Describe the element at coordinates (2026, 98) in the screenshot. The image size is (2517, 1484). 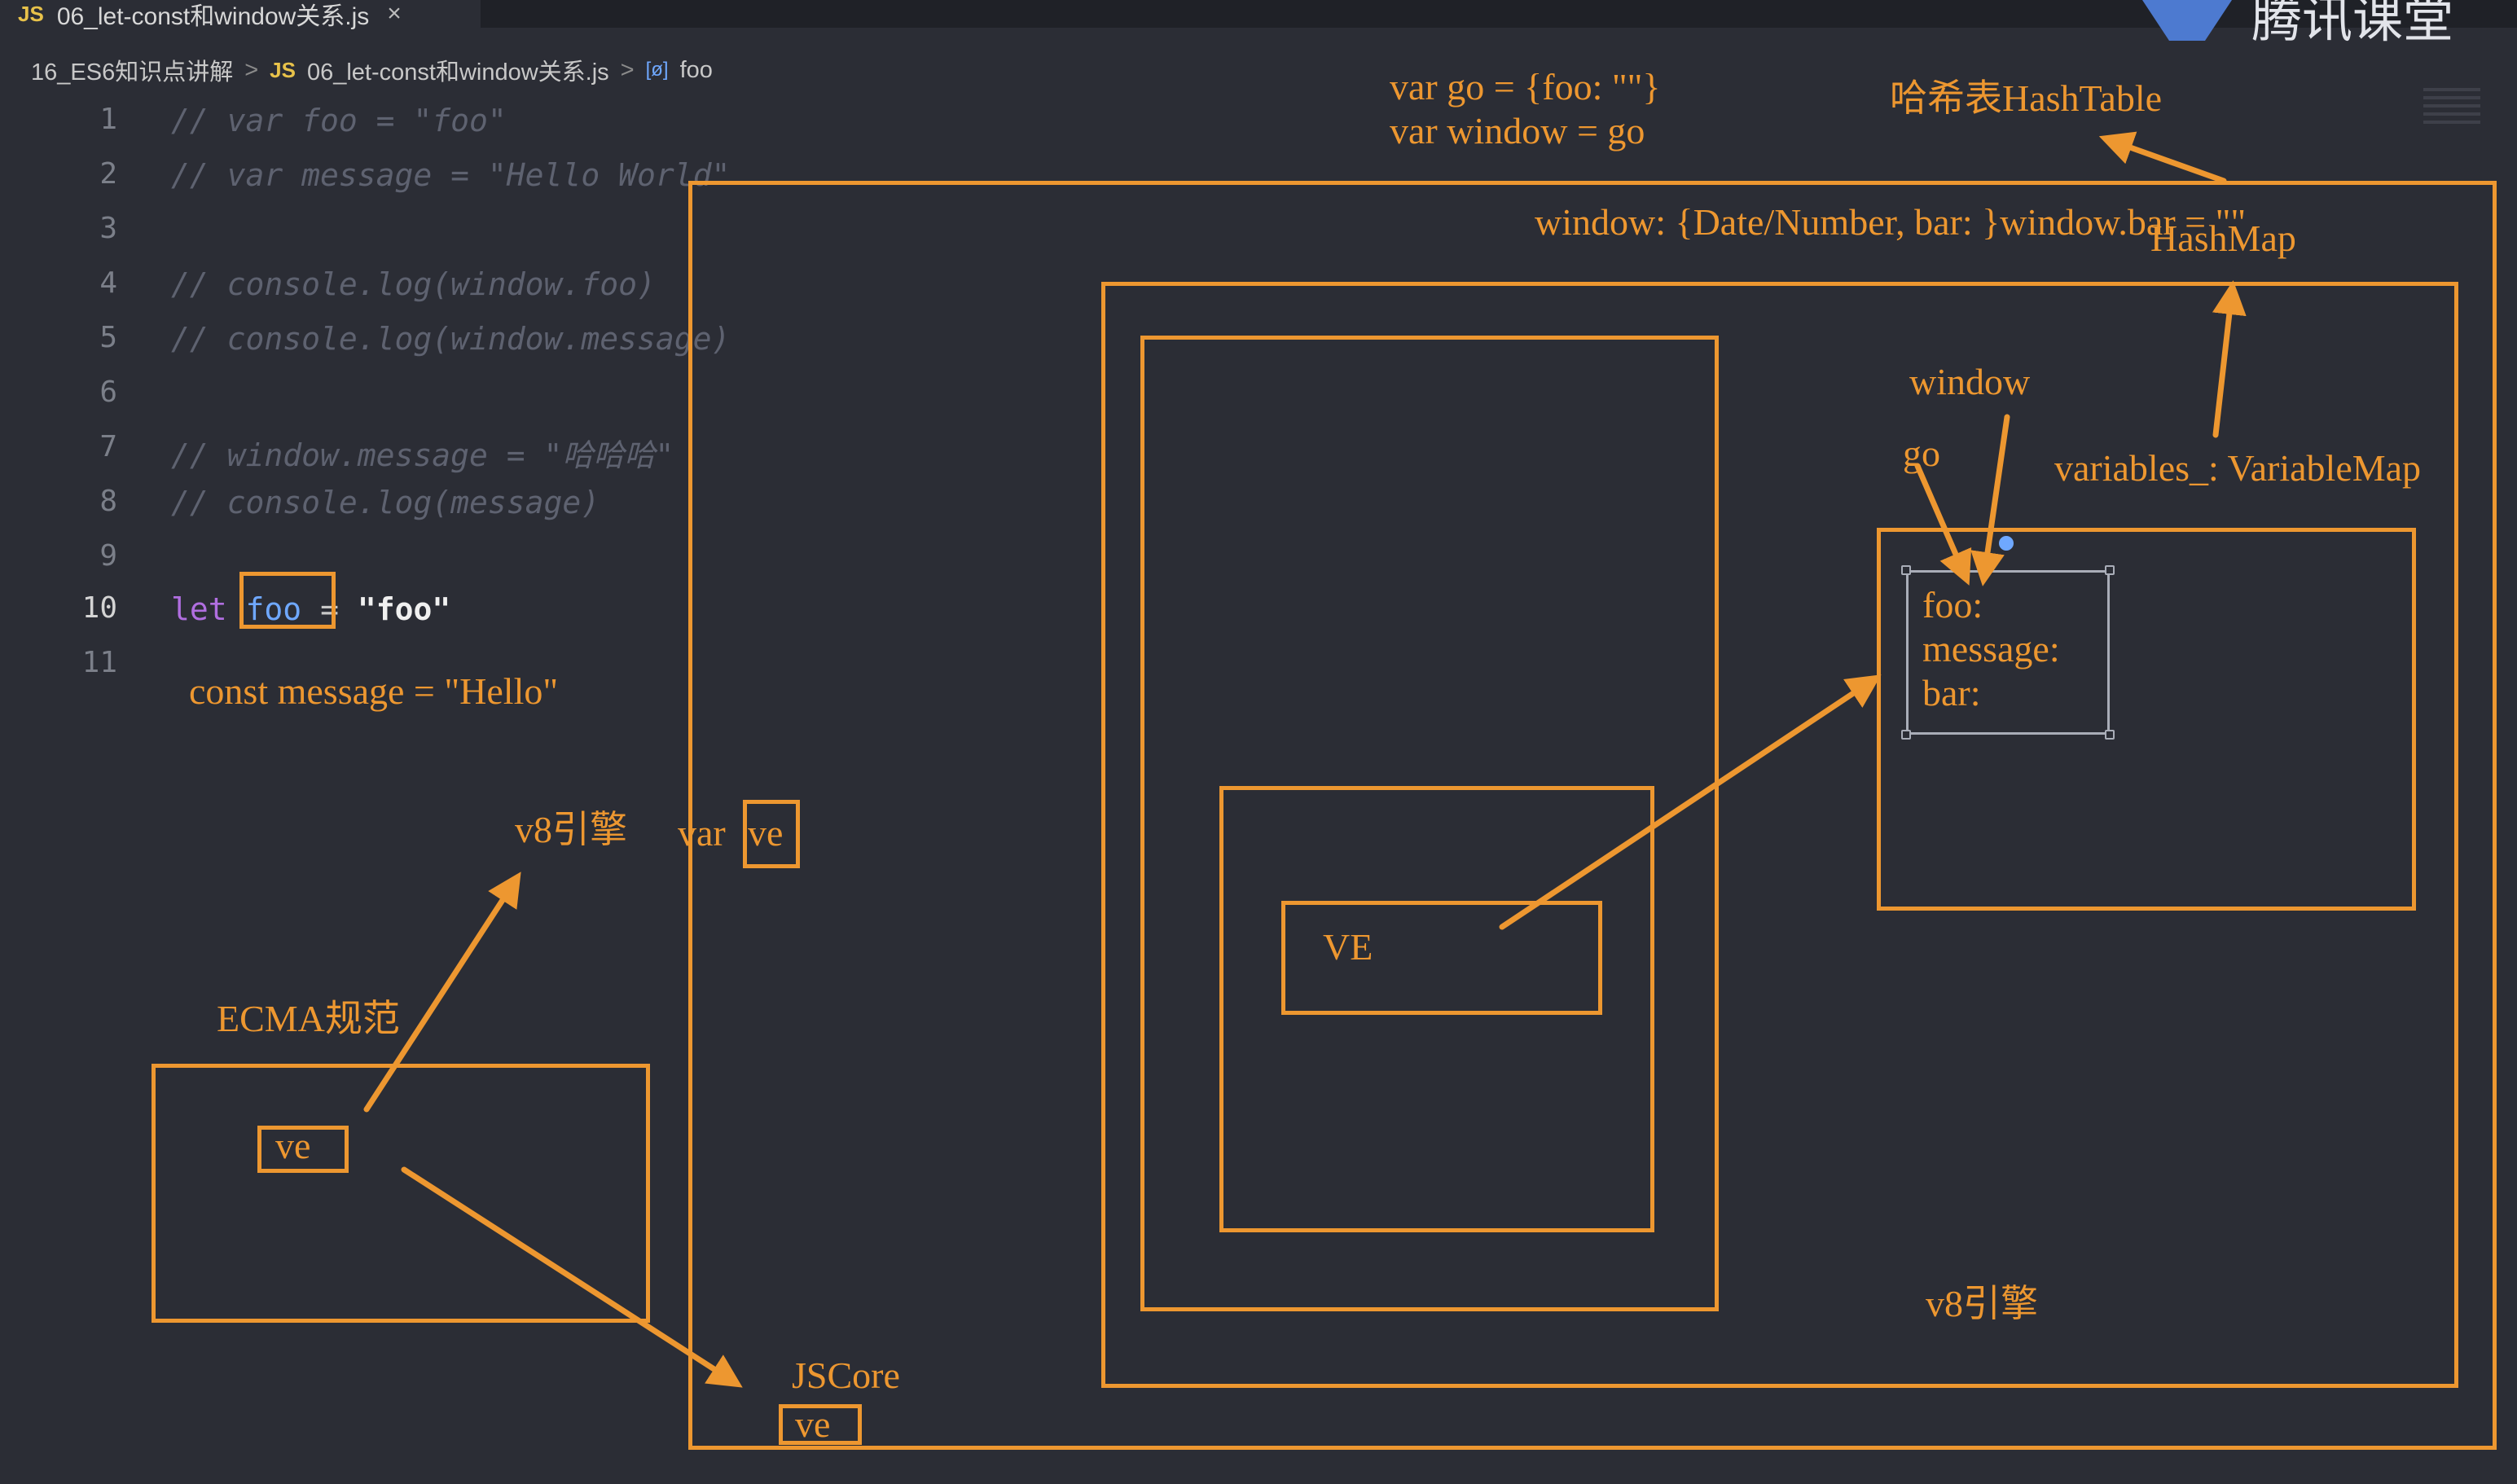
I see `note-hashtable: 哈希表HashTable` at that location.